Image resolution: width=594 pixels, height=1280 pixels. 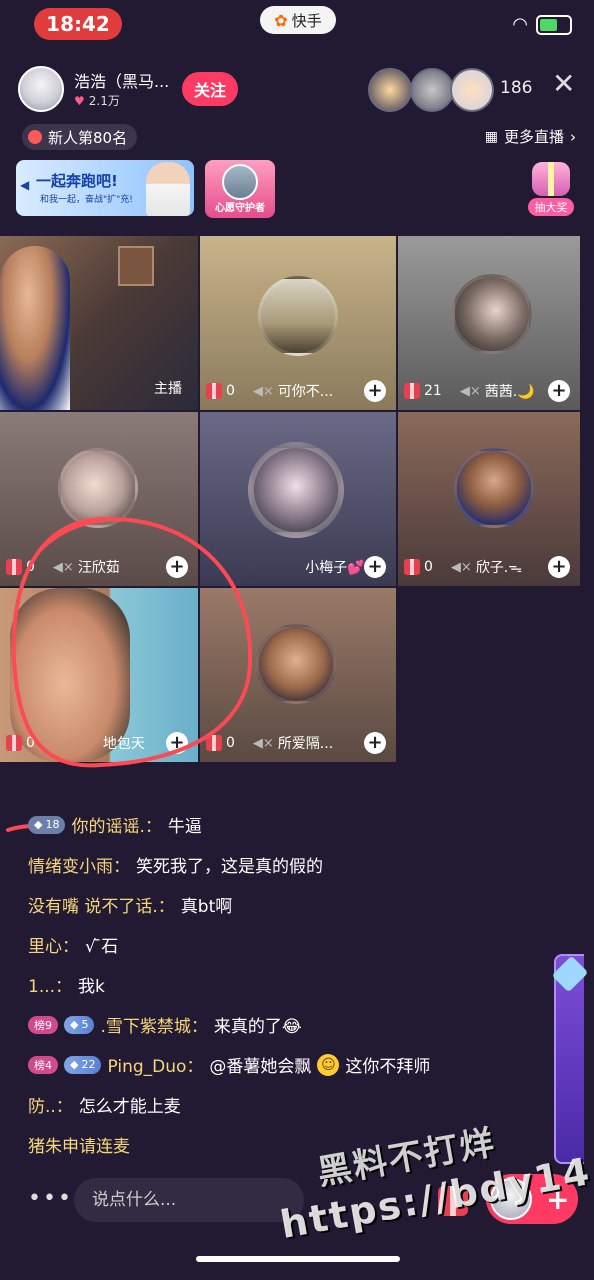 What do you see at coordinates (189, 1200) in the screenshot?
I see `comment-input` at bounding box center [189, 1200].